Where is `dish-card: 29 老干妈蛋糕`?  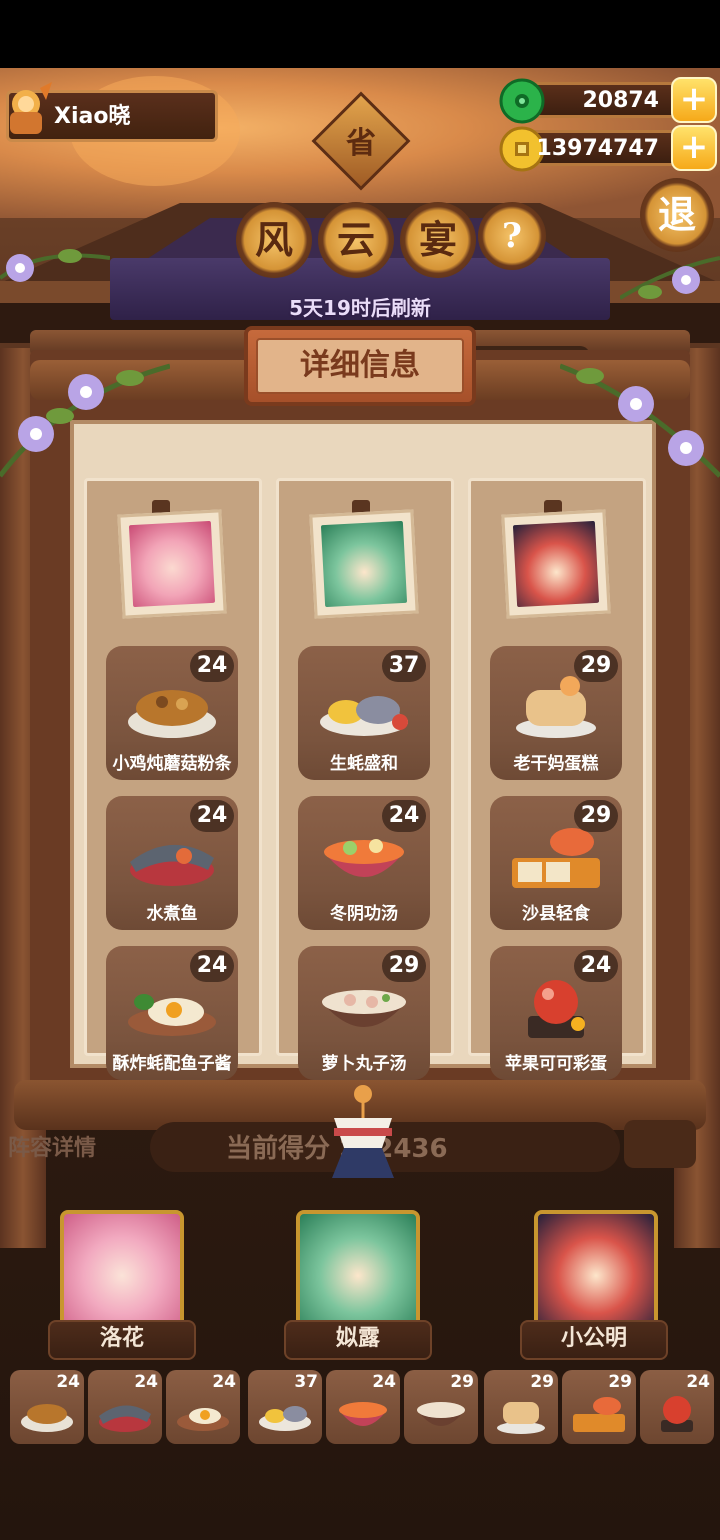
dish-card: 29 老干妈蛋糕 is located at coordinates (556, 713).